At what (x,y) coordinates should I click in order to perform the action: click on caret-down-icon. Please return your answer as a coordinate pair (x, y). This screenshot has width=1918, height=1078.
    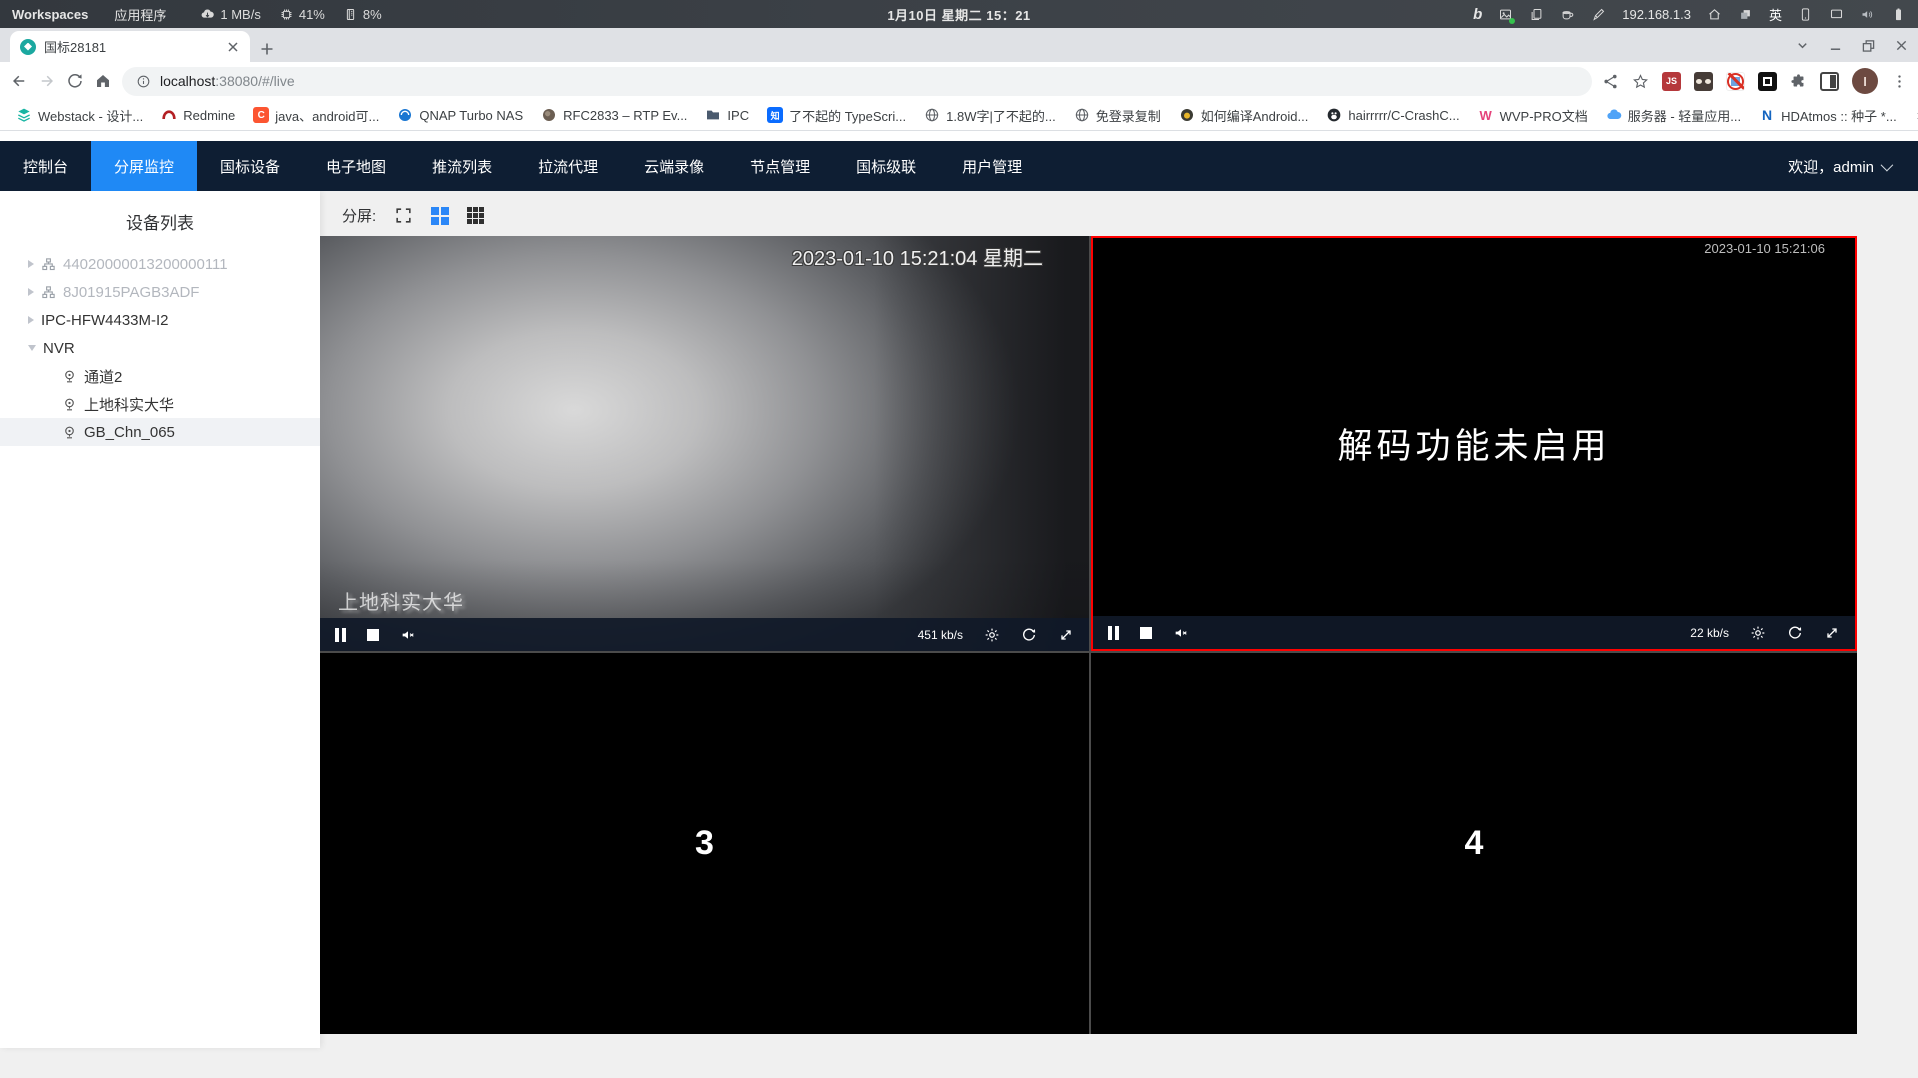
    Looking at the image, I should click on (32, 348).